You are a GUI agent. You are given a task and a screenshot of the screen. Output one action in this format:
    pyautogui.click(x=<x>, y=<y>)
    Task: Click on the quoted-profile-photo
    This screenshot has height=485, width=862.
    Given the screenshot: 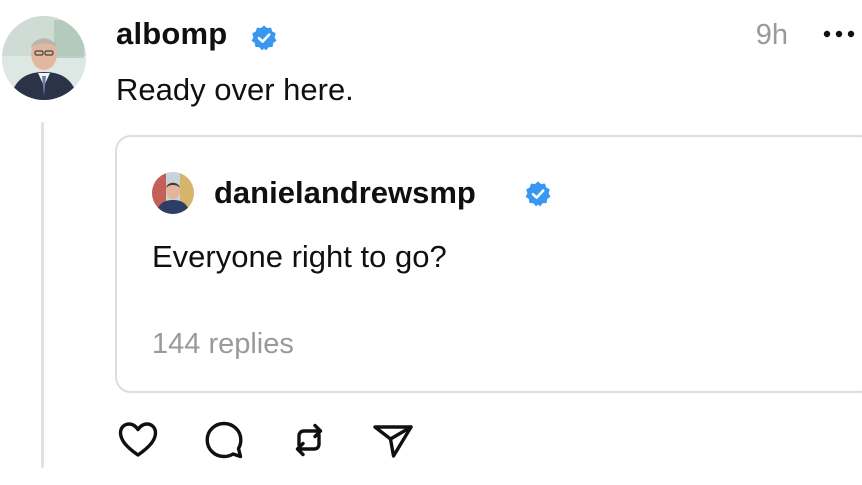 What is the action you would take?
    pyautogui.click(x=173, y=193)
    